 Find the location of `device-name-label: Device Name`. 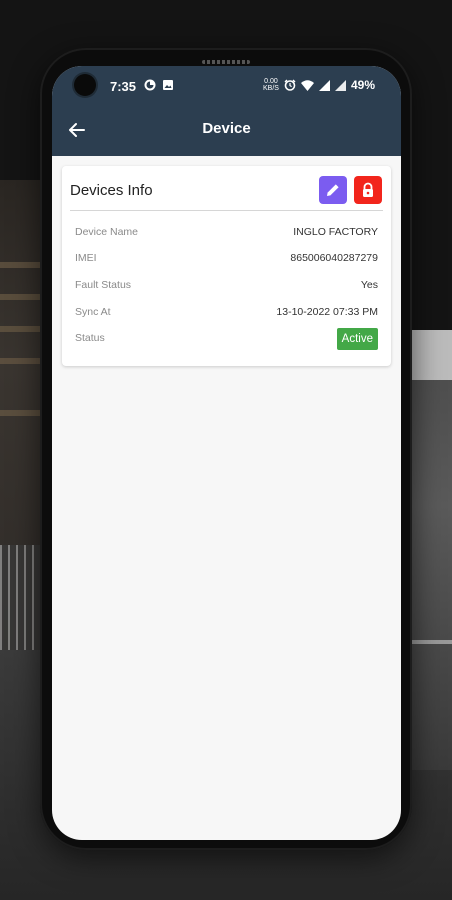

device-name-label: Device Name is located at coordinates (107, 232).